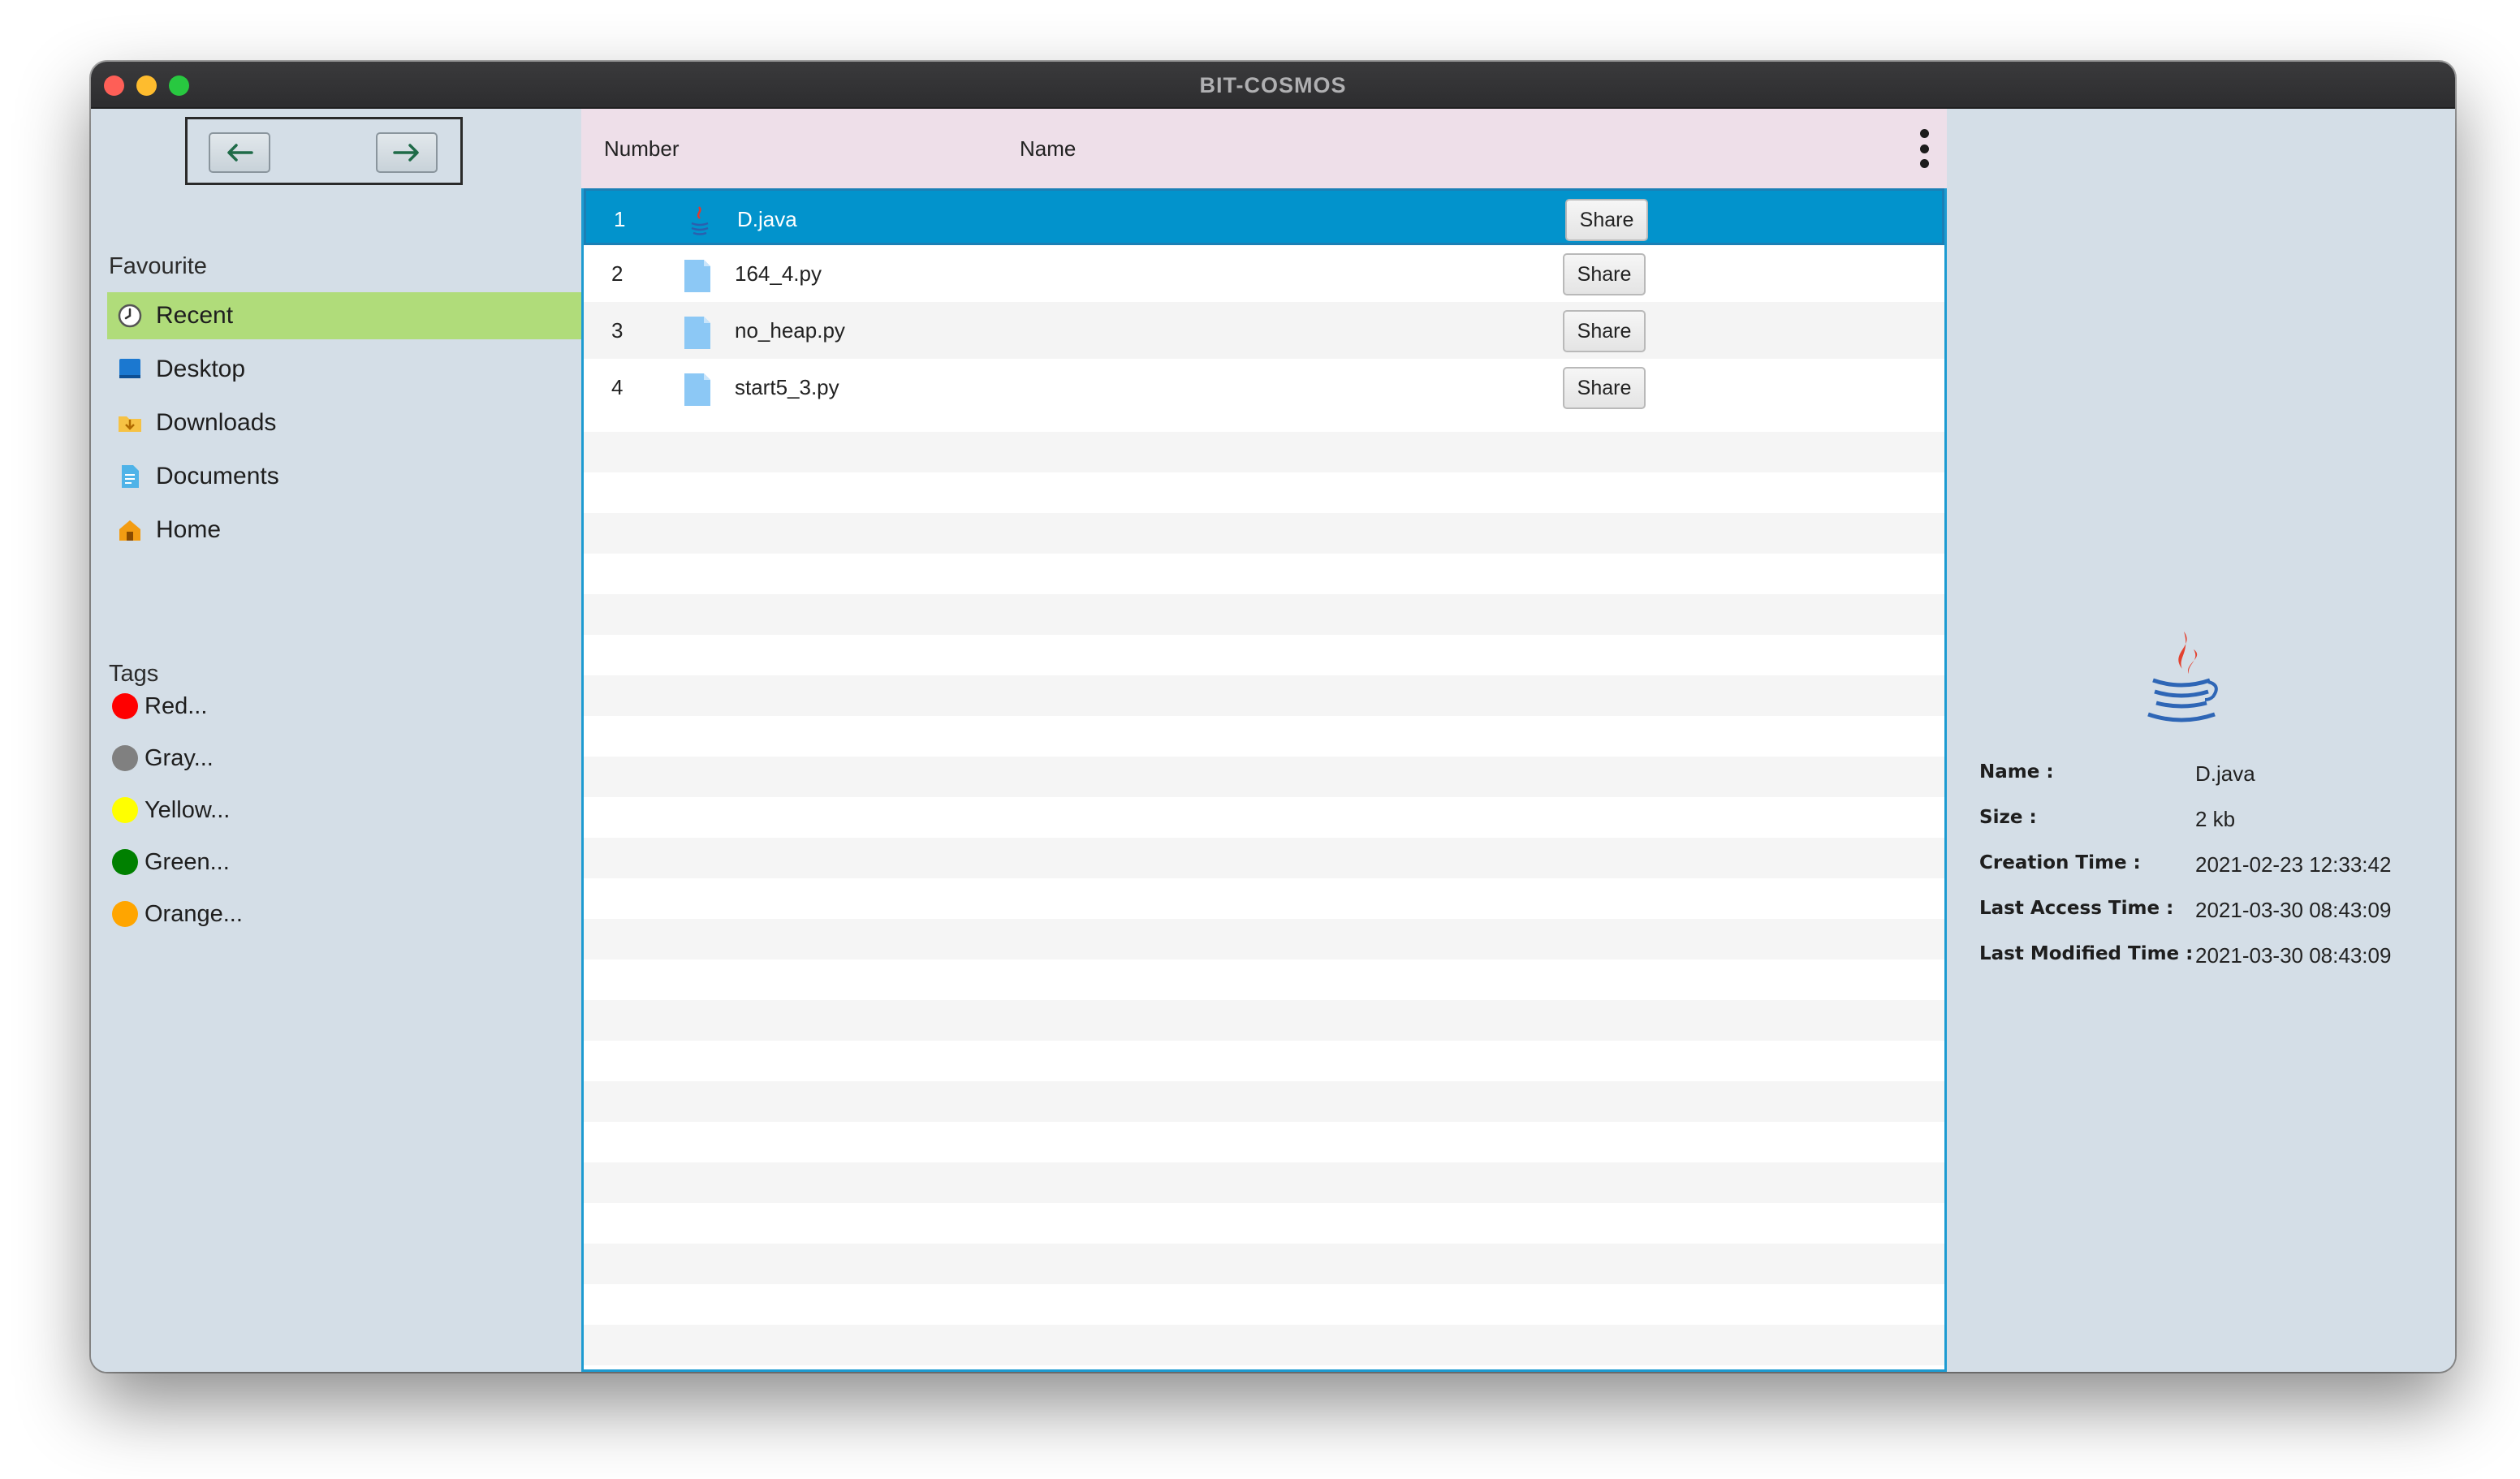 This screenshot has width=2520, height=1479. What do you see at coordinates (189, 529) in the screenshot?
I see `sidebar-item-label: Home` at bounding box center [189, 529].